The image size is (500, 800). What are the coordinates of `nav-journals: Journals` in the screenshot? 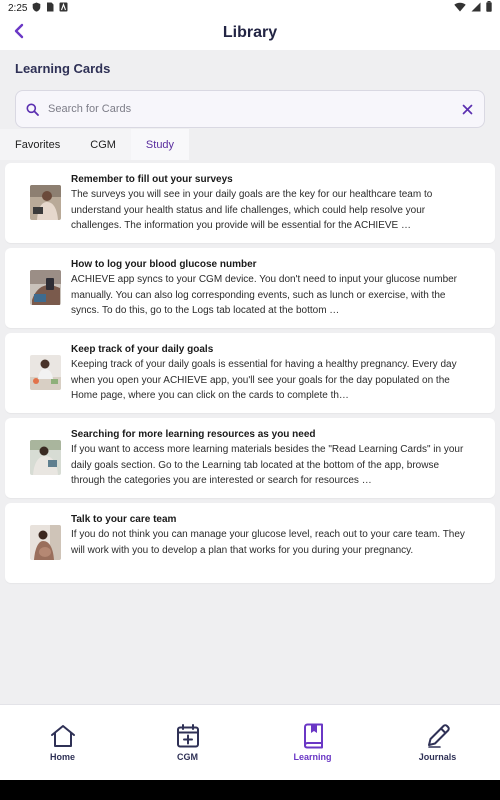 It's located at (437, 742).